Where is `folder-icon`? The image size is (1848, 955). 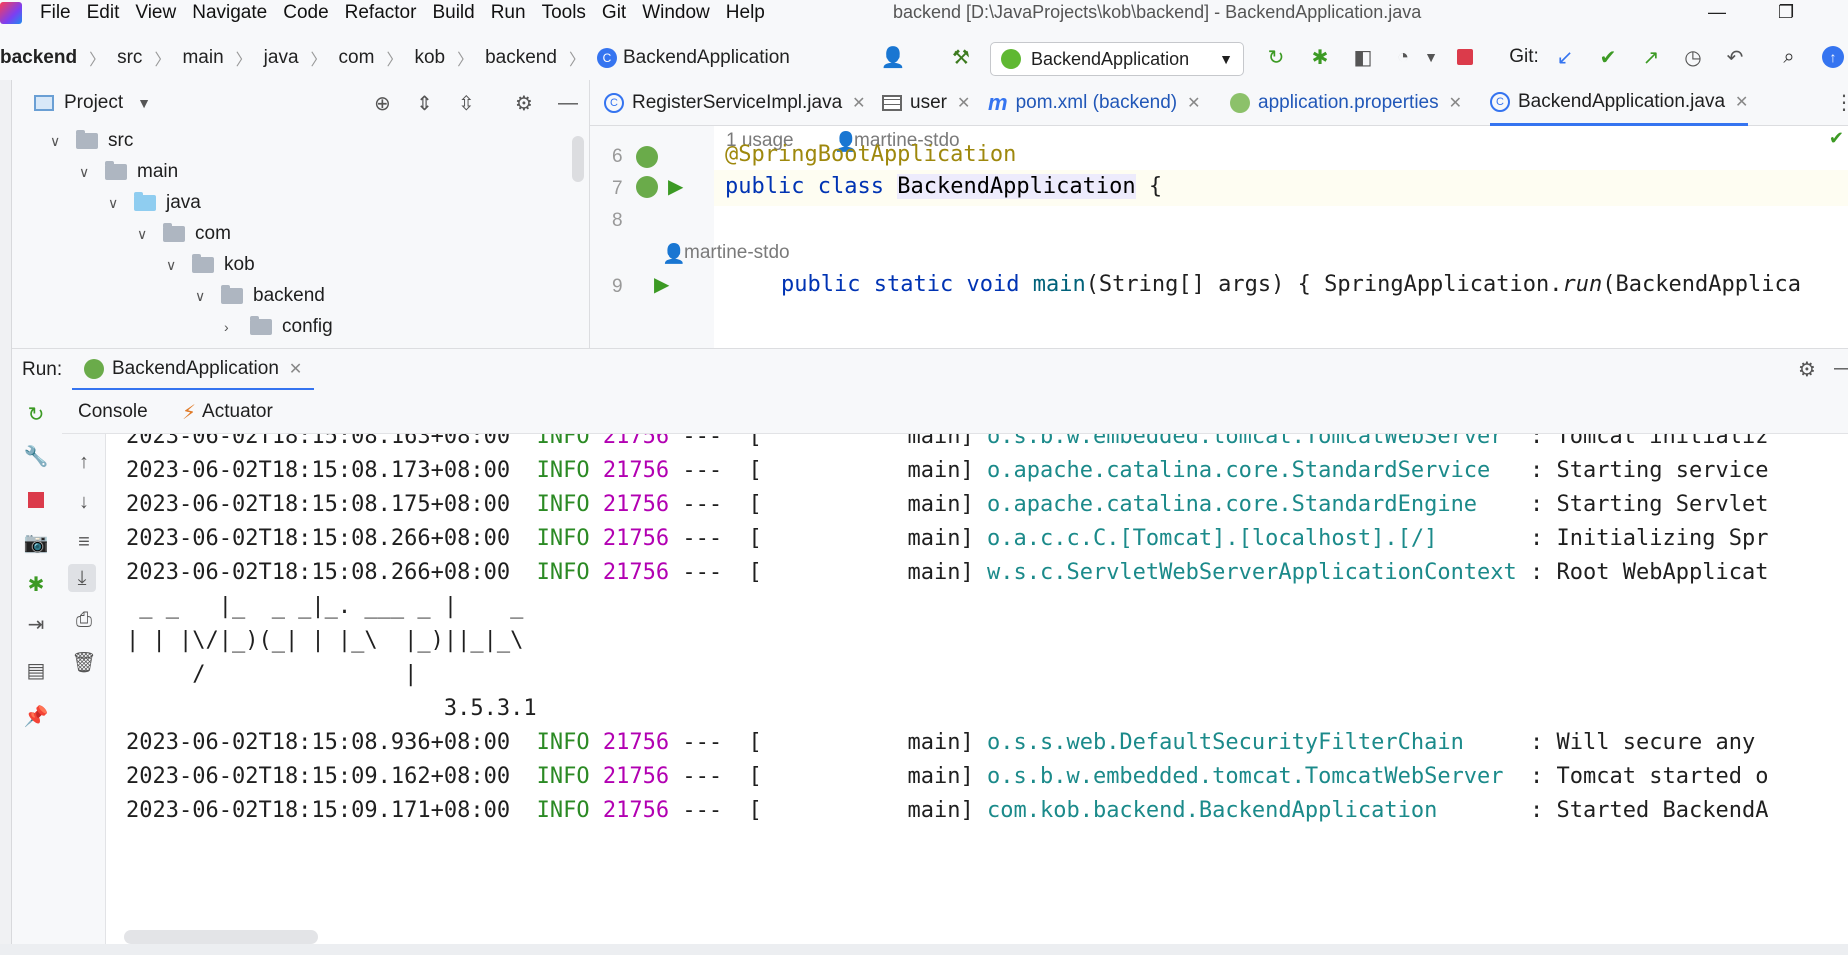 folder-icon is located at coordinates (87, 139).